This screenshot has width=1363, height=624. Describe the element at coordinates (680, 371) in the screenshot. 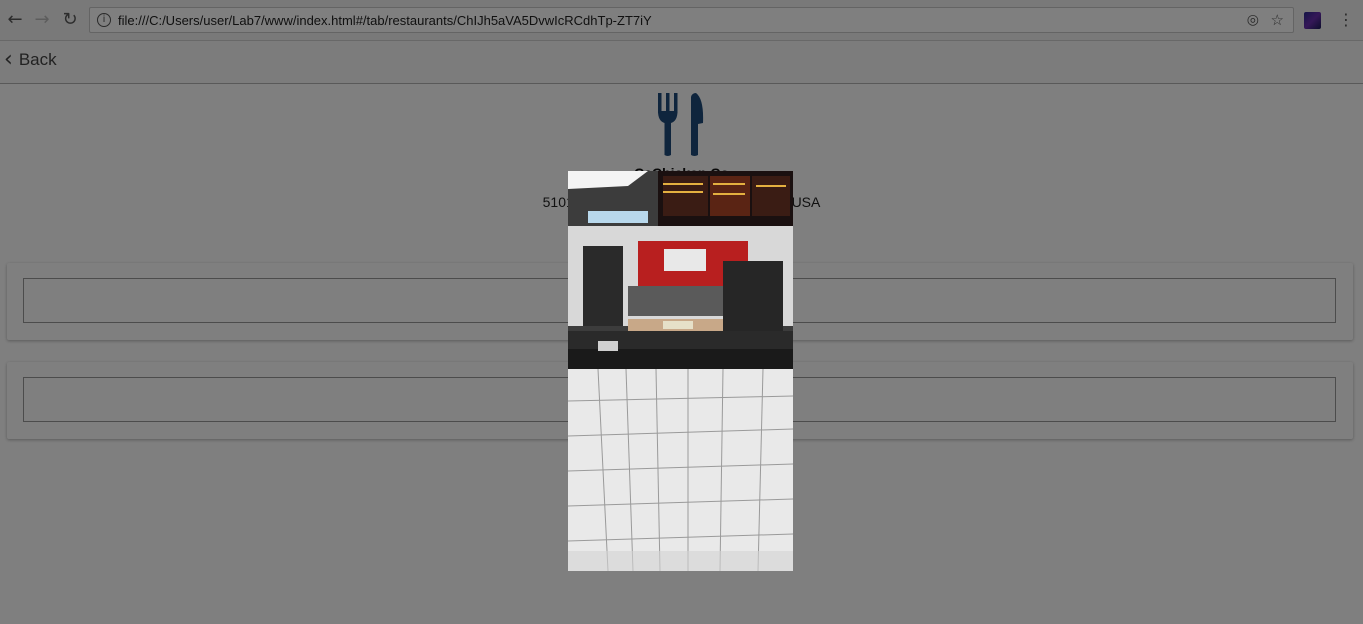

I see `restaurant-photo` at that location.